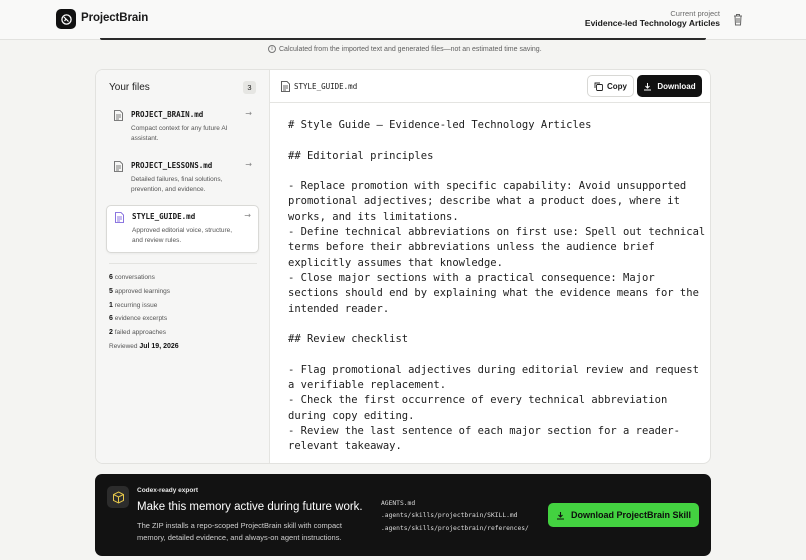 This screenshot has height=560, width=806. What do you see at coordinates (403, 39) in the screenshot?
I see `previous-panel-edge` at bounding box center [403, 39].